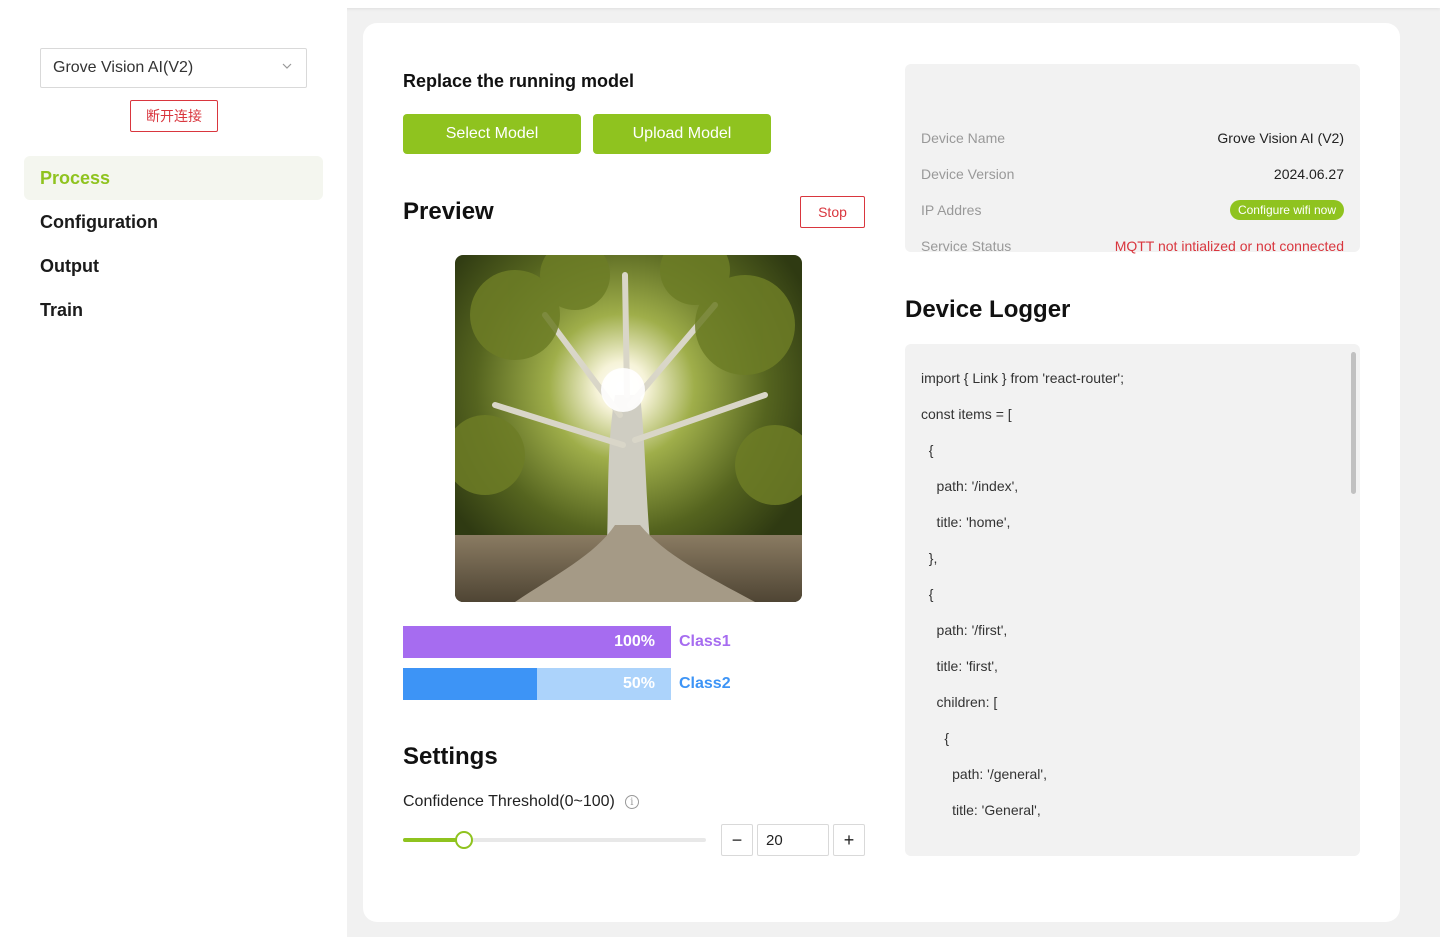 The height and width of the screenshot is (937, 1440). What do you see at coordinates (1280, 138) in the screenshot?
I see `device-name-value: Grove Vision AI (V2)` at bounding box center [1280, 138].